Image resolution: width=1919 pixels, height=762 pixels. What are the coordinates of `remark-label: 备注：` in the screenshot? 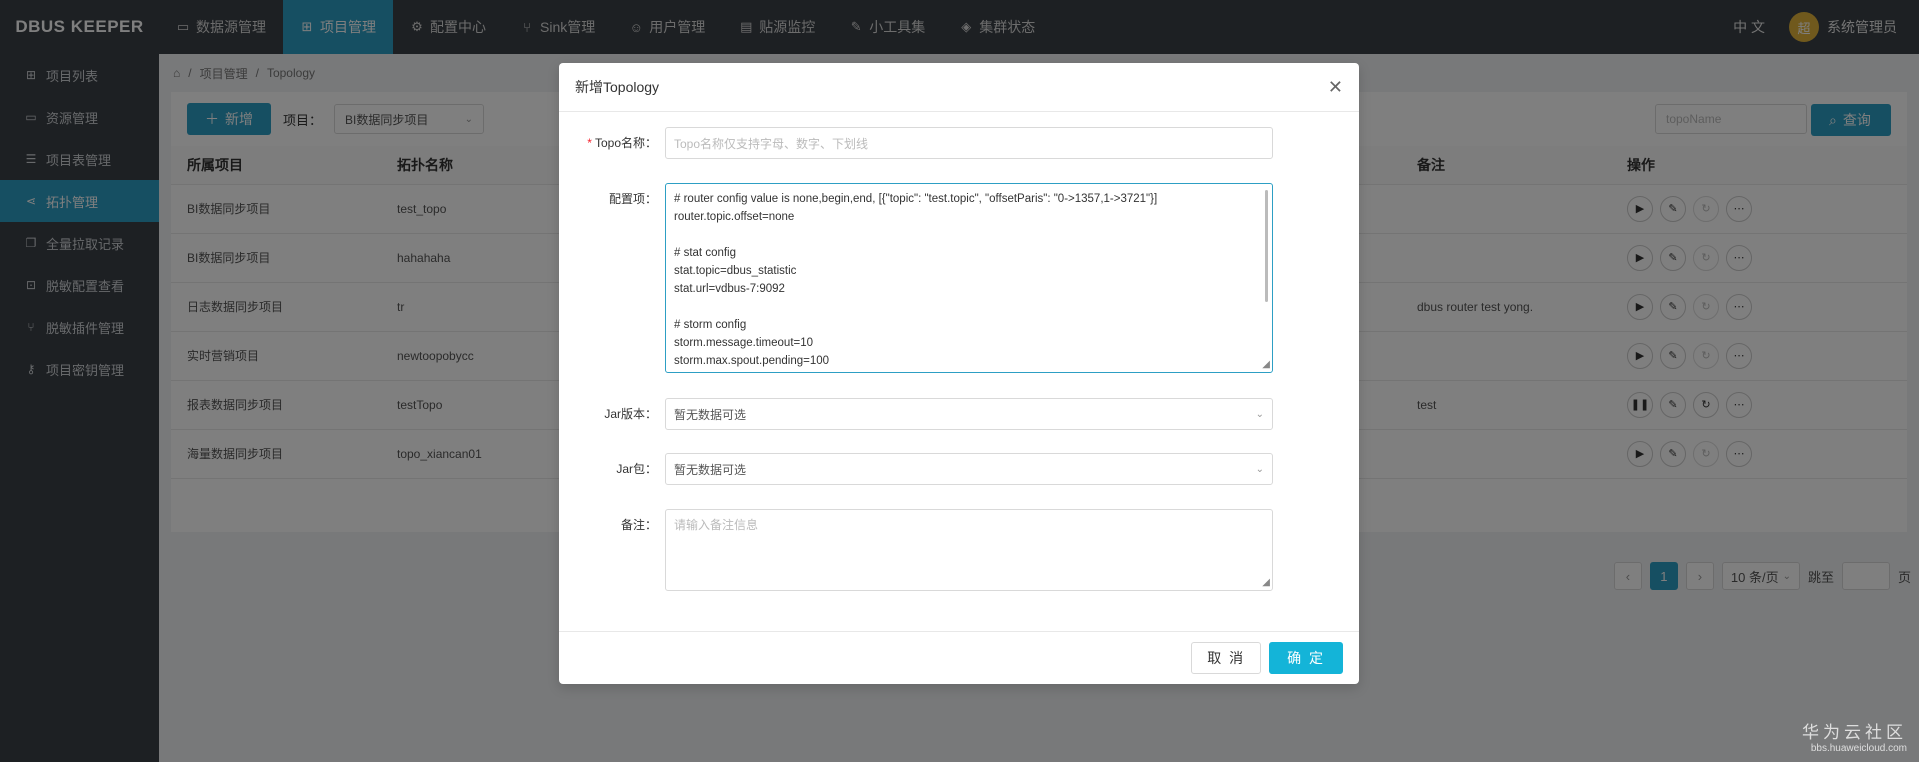 It's located at (638, 525).